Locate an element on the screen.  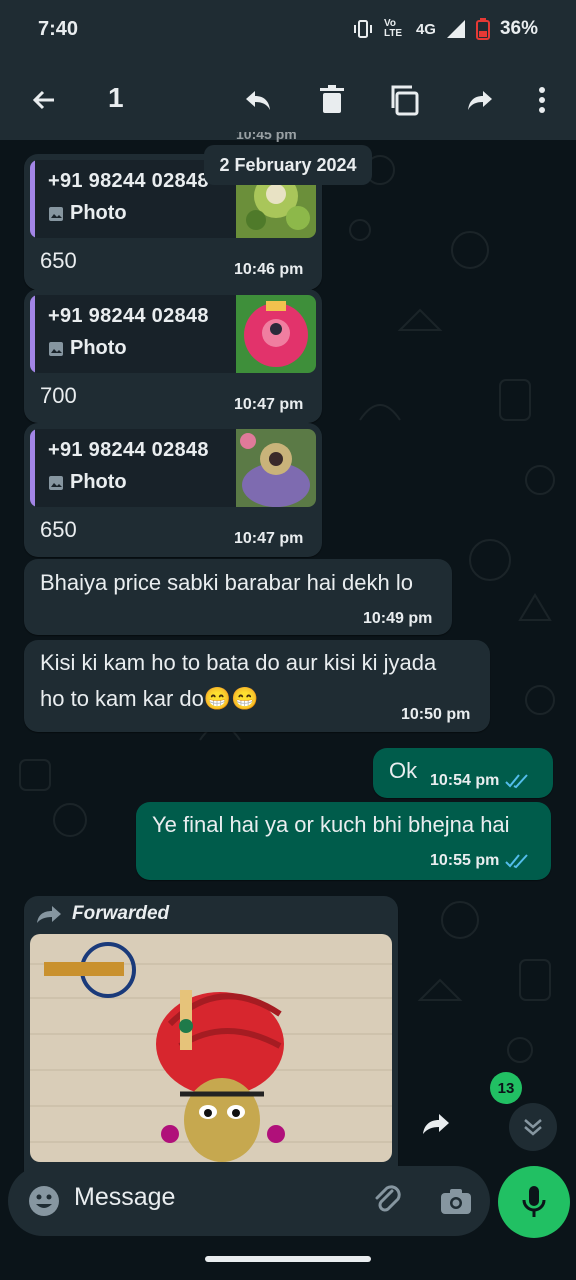
message-text: Ye final hai ya or kuch bhi bhejna hai is located at coordinates (331, 824).